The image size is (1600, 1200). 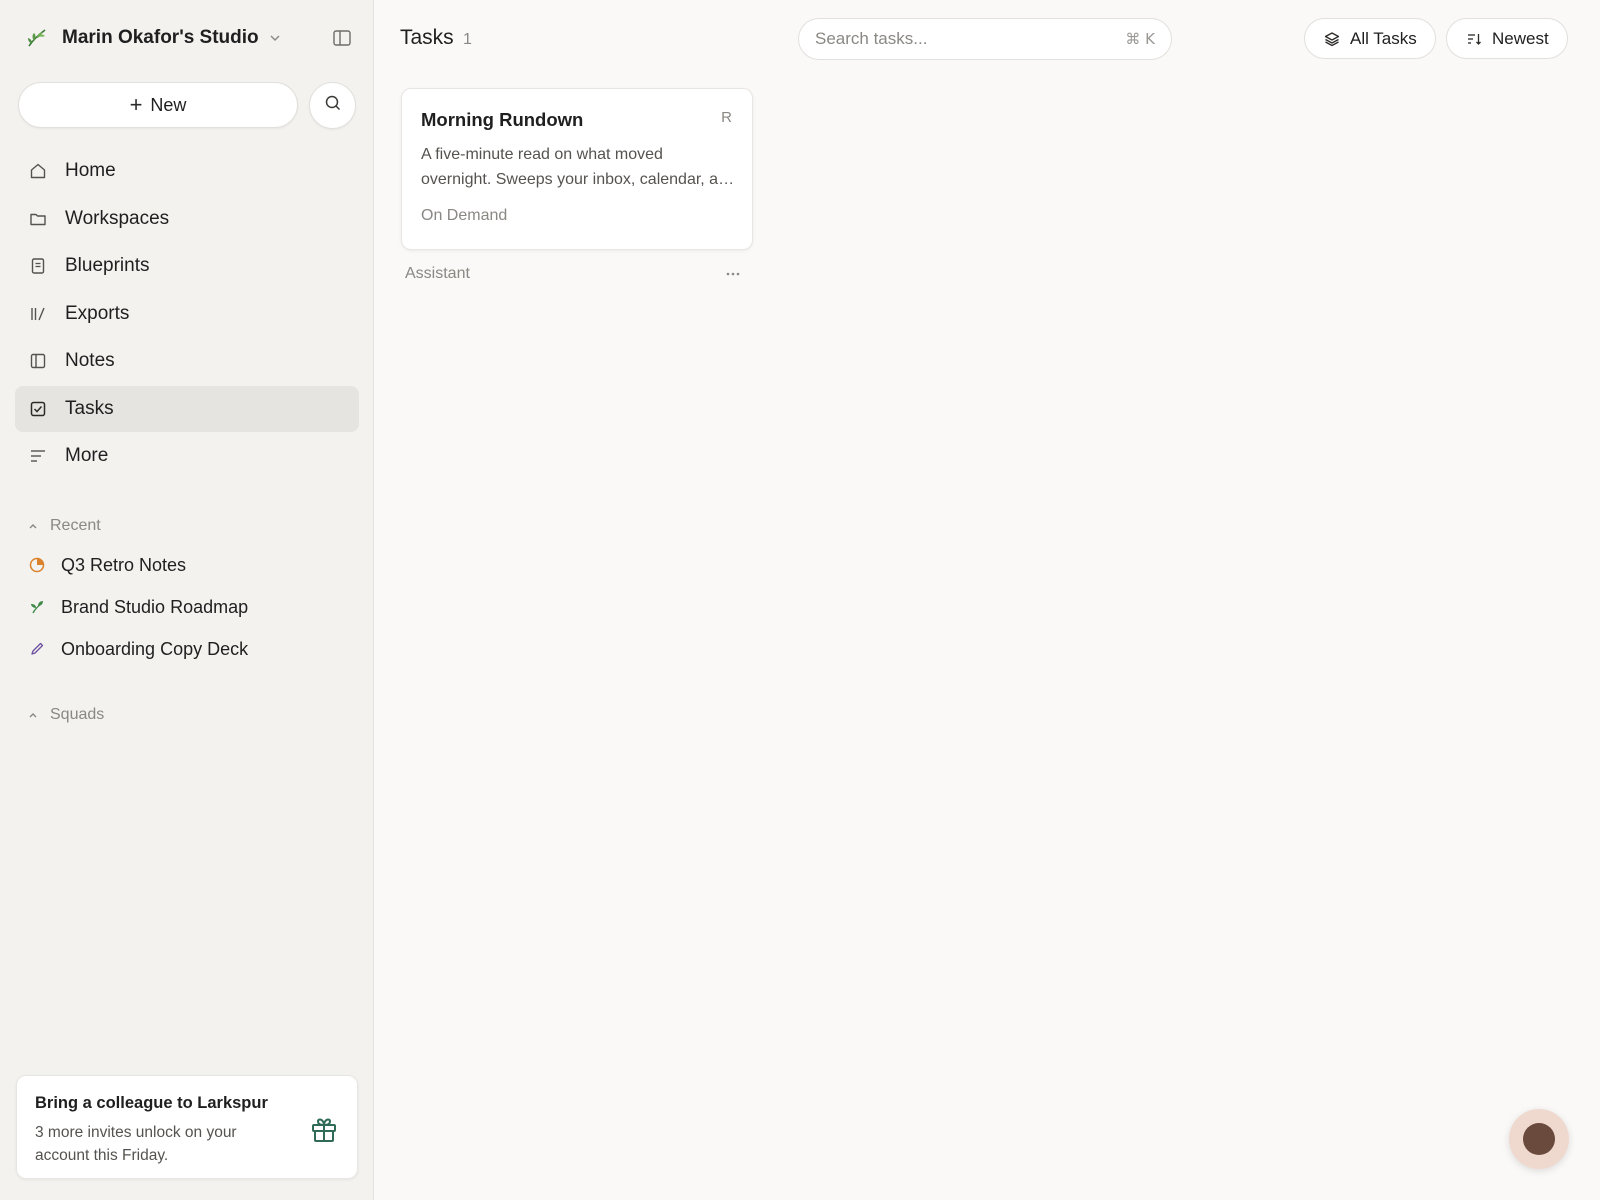 I want to click on sidebar-item-label: Exports, so click(x=97, y=313).